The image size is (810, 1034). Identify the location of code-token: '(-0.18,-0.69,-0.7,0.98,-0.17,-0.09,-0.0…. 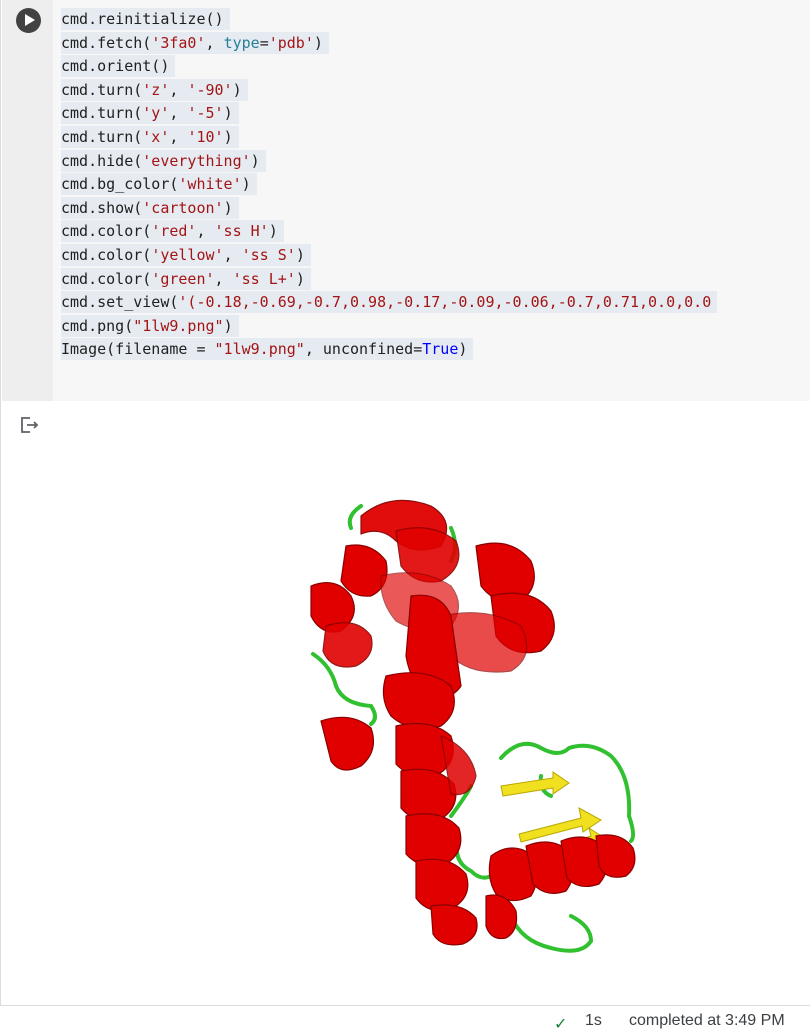
(445, 302).